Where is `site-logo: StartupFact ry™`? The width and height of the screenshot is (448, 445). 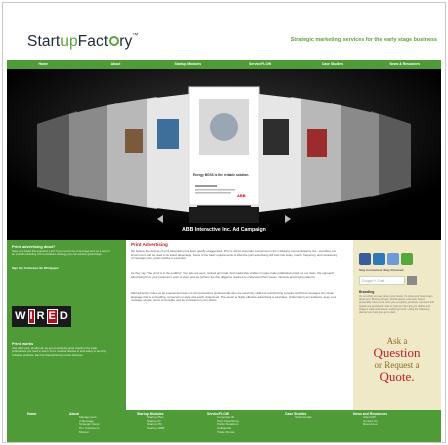 site-logo: StartupFact ry™ is located at coordinates (82, 42).